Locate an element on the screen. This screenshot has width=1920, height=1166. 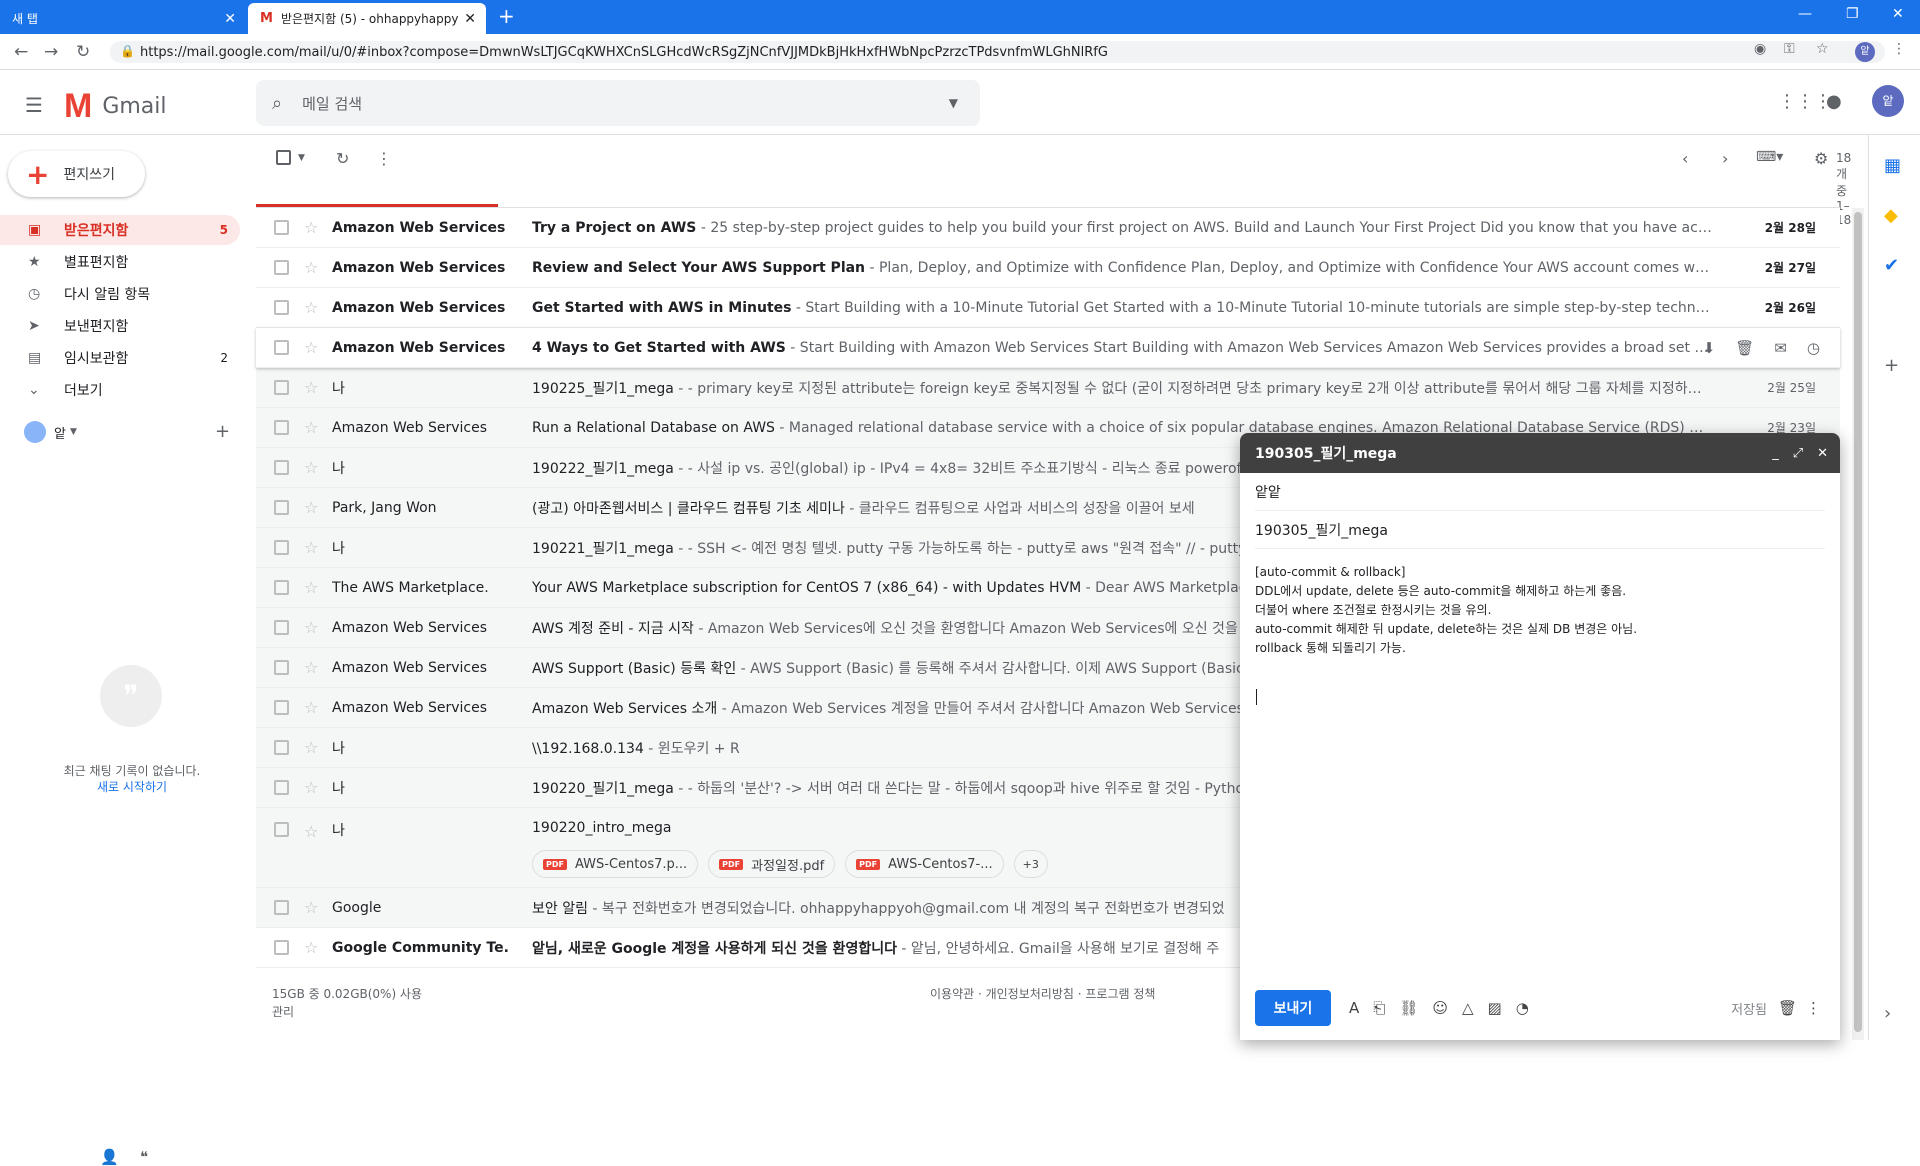
next-page-icon: › is located at coordinates (1725, 158).